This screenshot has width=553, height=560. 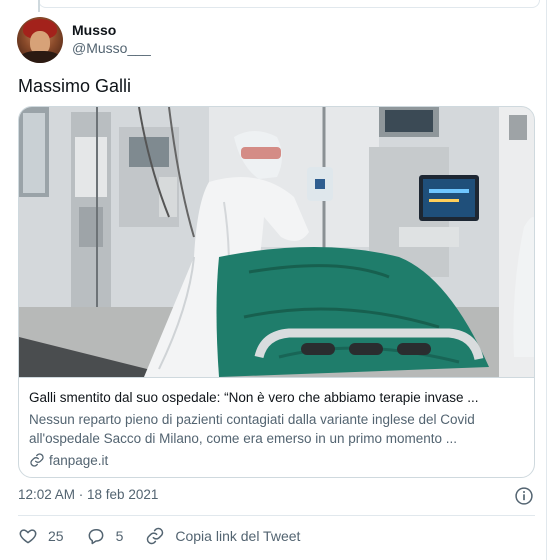 What do you see at coordinates (289, 4) in the screenshot?
I see `previous-tweet-edge` at bounding box center [289, 4].